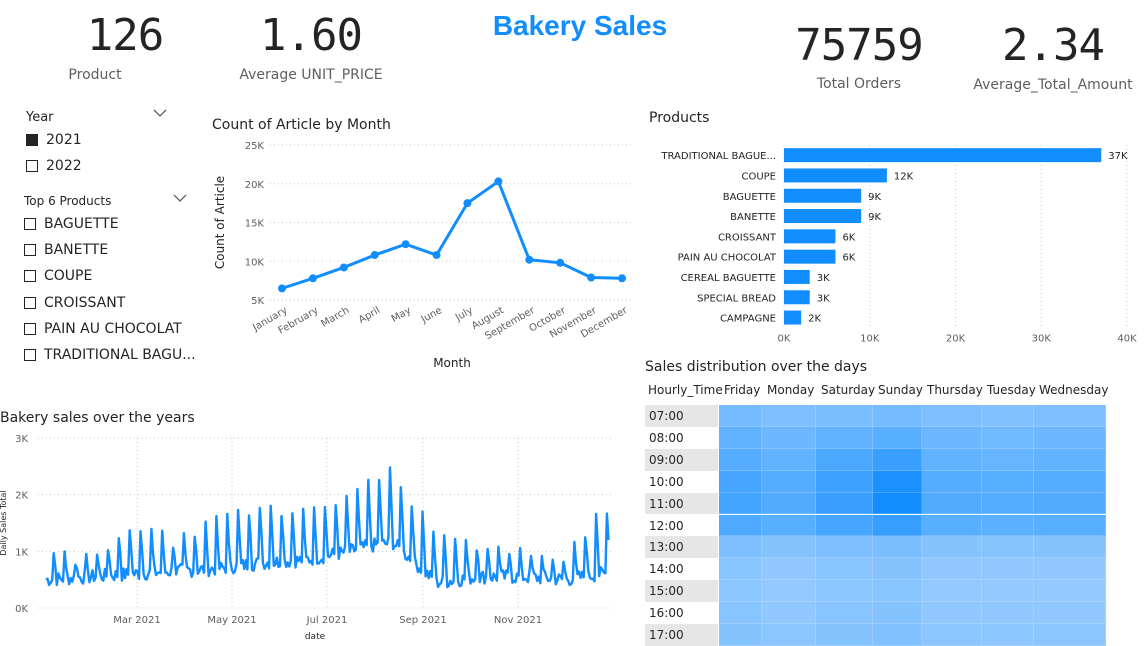 This screenshot has width=1145, height=646. What do you see at coordinates (74, 303) in the screenshot?
I see `product-item-croissant: CROISSANT` at bounding box center [74, 303].